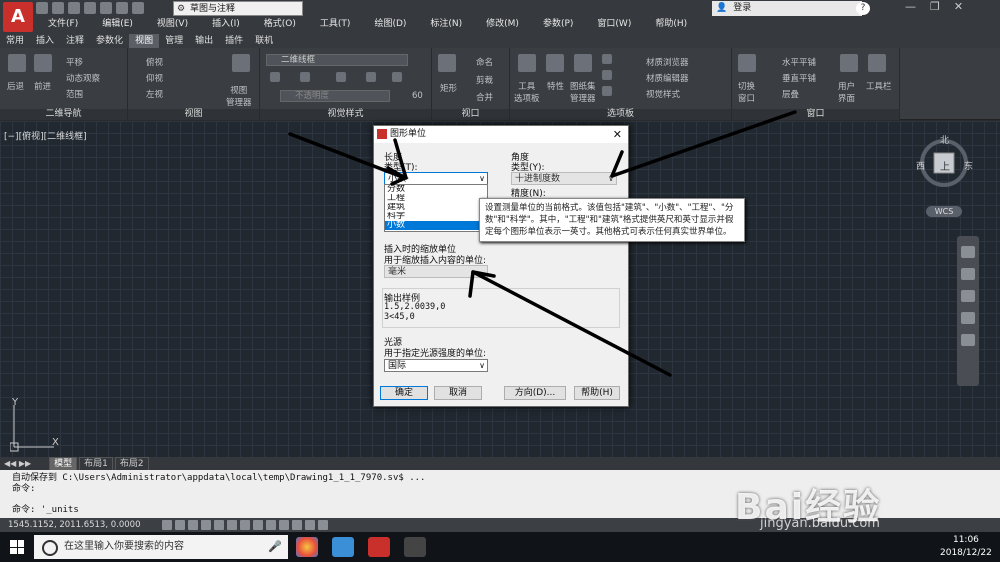 The height and width of the screenshot is (562, 1000). I want to click on open-file-icon, so click(58, 8).